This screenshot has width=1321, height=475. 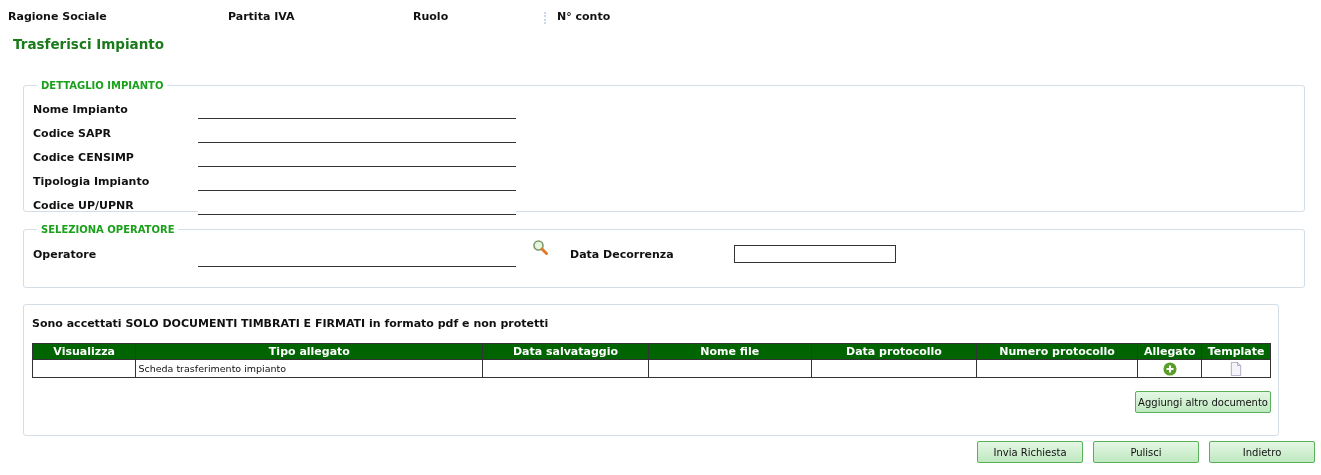 What do you see at coordinates (57, 16) in the screenshot?
I see `header-label: Ragione Sociale` at bounding box center [57, 16].